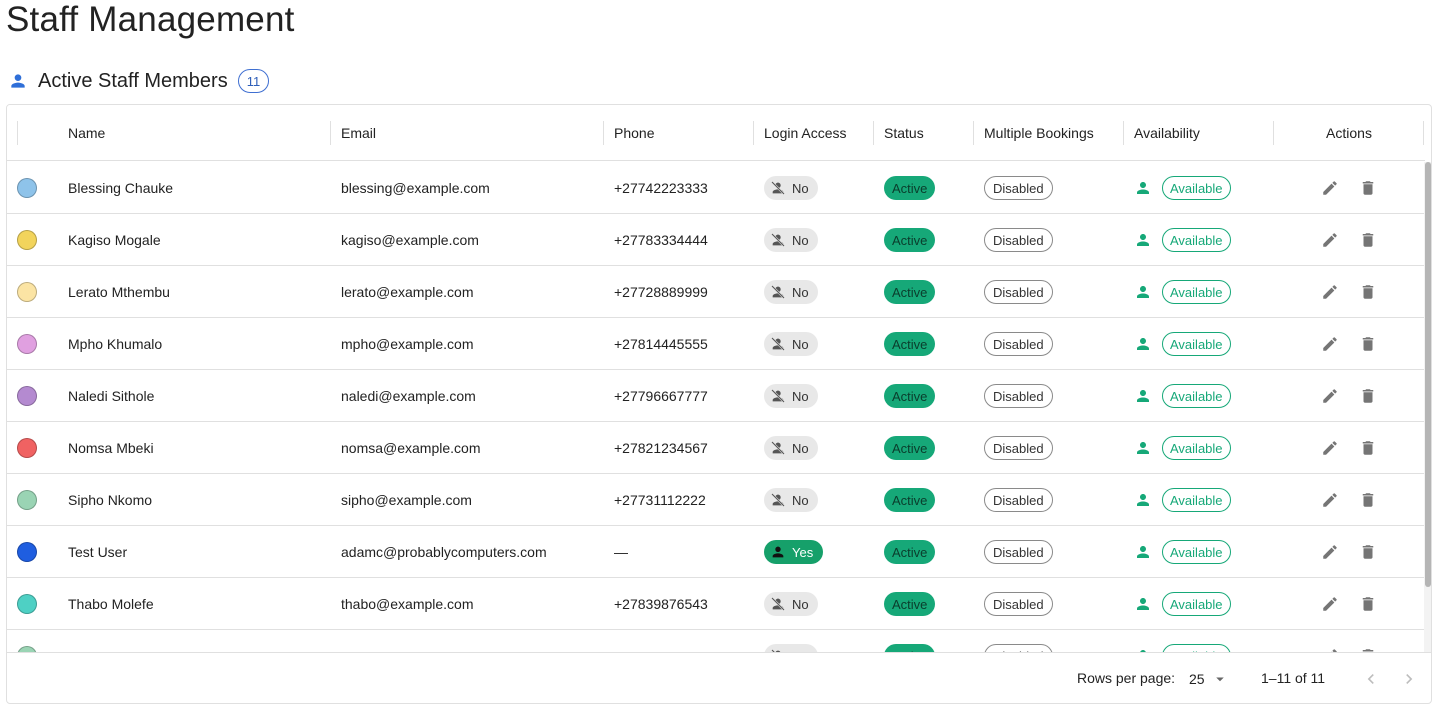 This screenshot has height=710, width=1438. What do you see at coordinates (194, 240) in the screenshot?
I see `cell-name: Kagiso Mogale` at bounding box center [194, 240].